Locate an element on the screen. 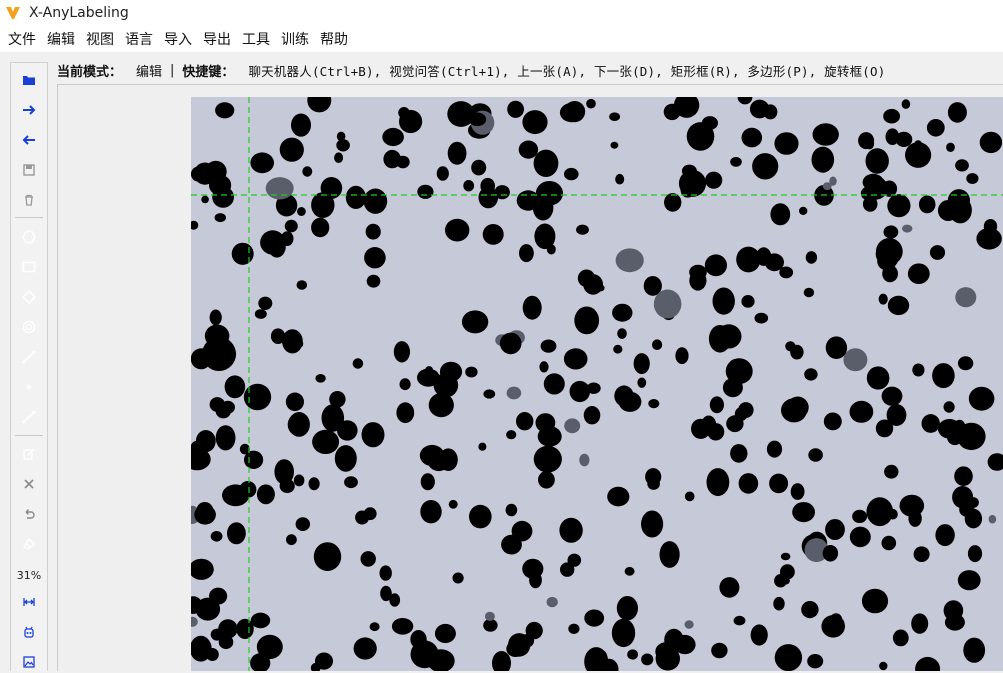 This screenshot has width=1003, height=673. delete-icon is located at coordinates (29, 200).